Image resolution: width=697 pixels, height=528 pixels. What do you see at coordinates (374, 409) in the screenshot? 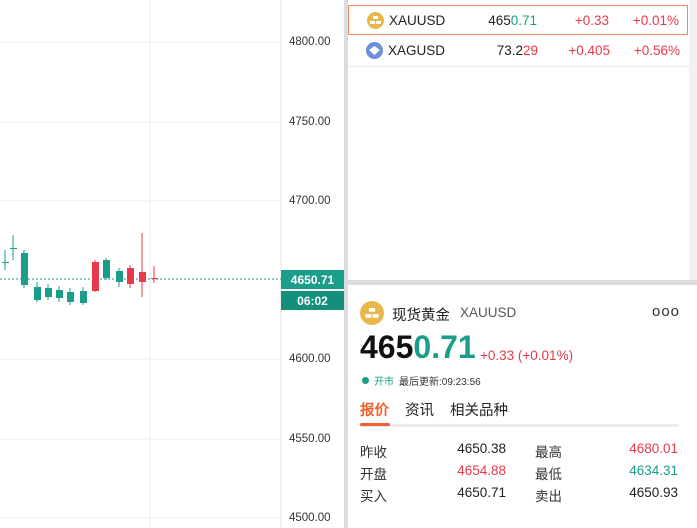
I see `tab-quotes: 报价` at bounding box center [374, 409].